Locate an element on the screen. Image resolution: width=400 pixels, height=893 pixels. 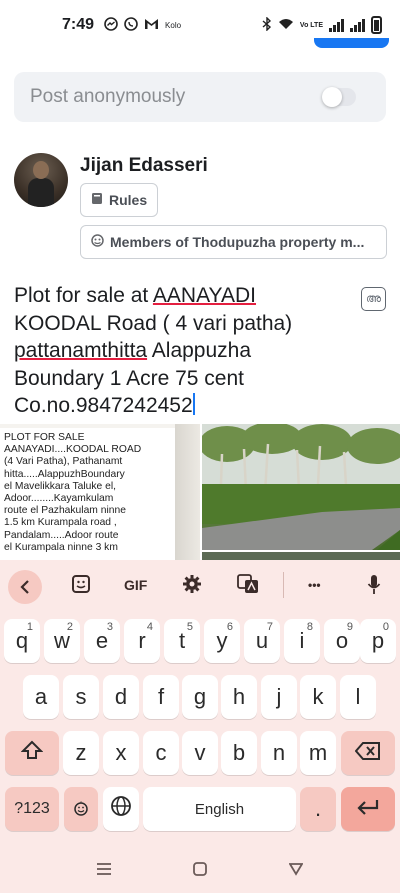
group-members-icon is located at coordinates (97, 242).